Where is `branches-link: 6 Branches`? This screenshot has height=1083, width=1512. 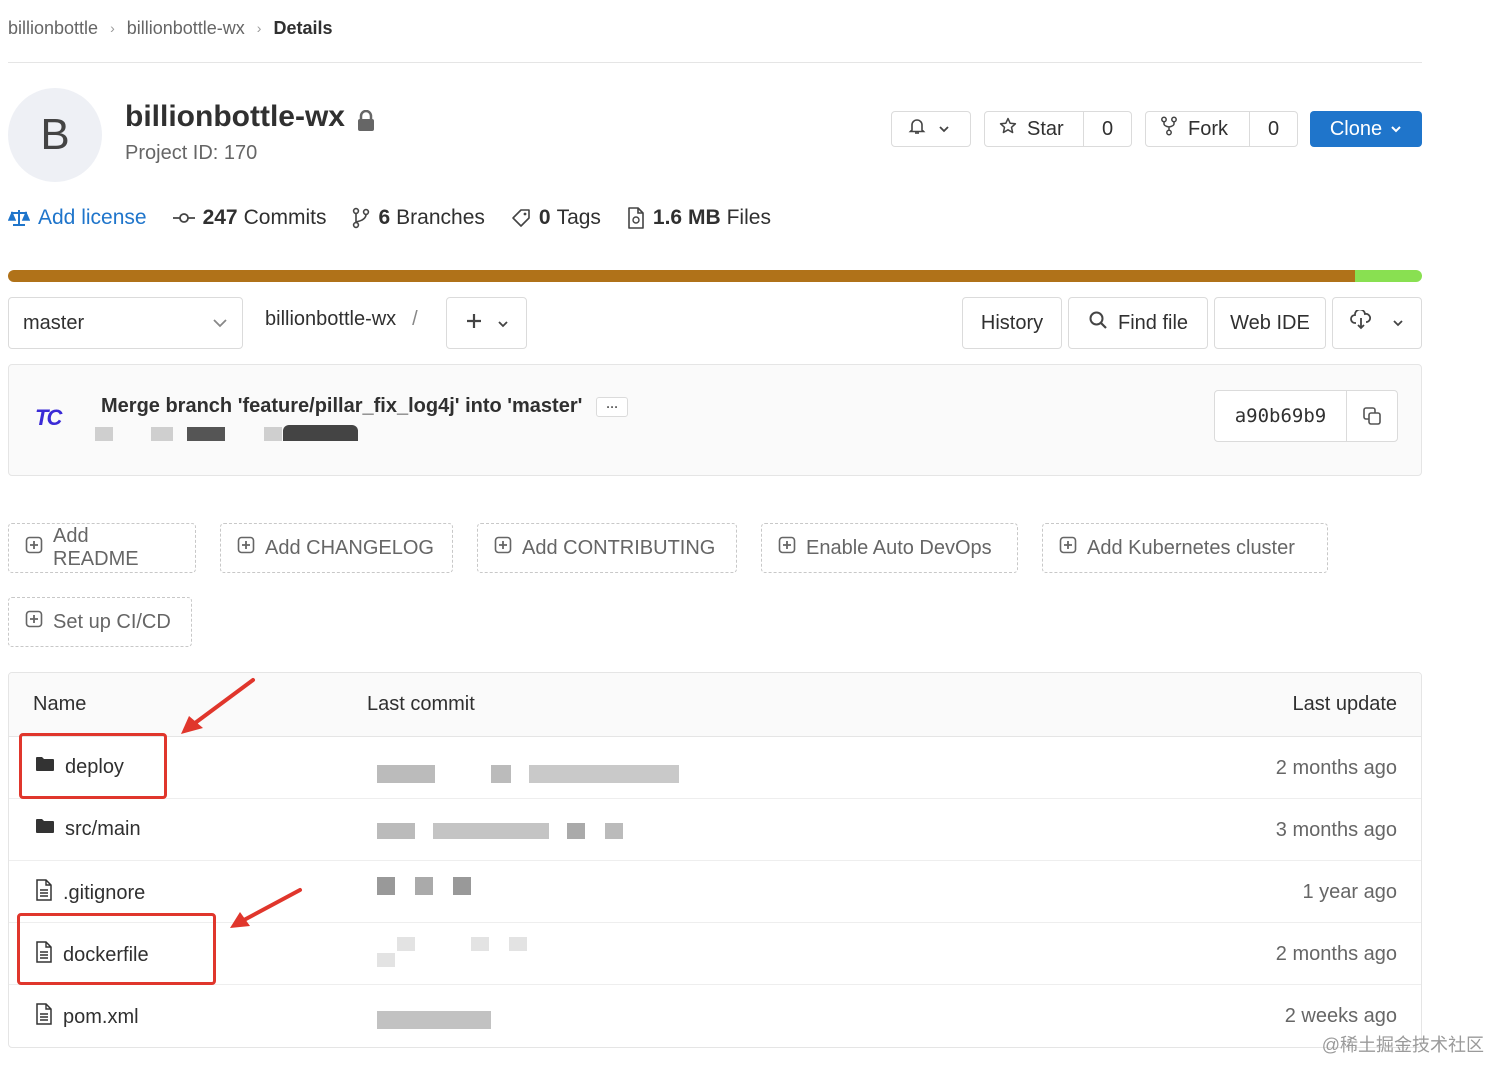 branches-link: 6 Branches is located at coordinates (418, 218).